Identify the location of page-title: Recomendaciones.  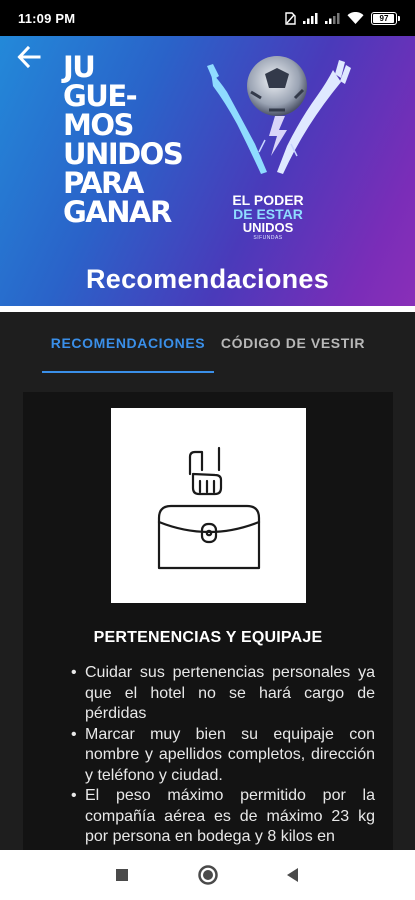
(207, 279).